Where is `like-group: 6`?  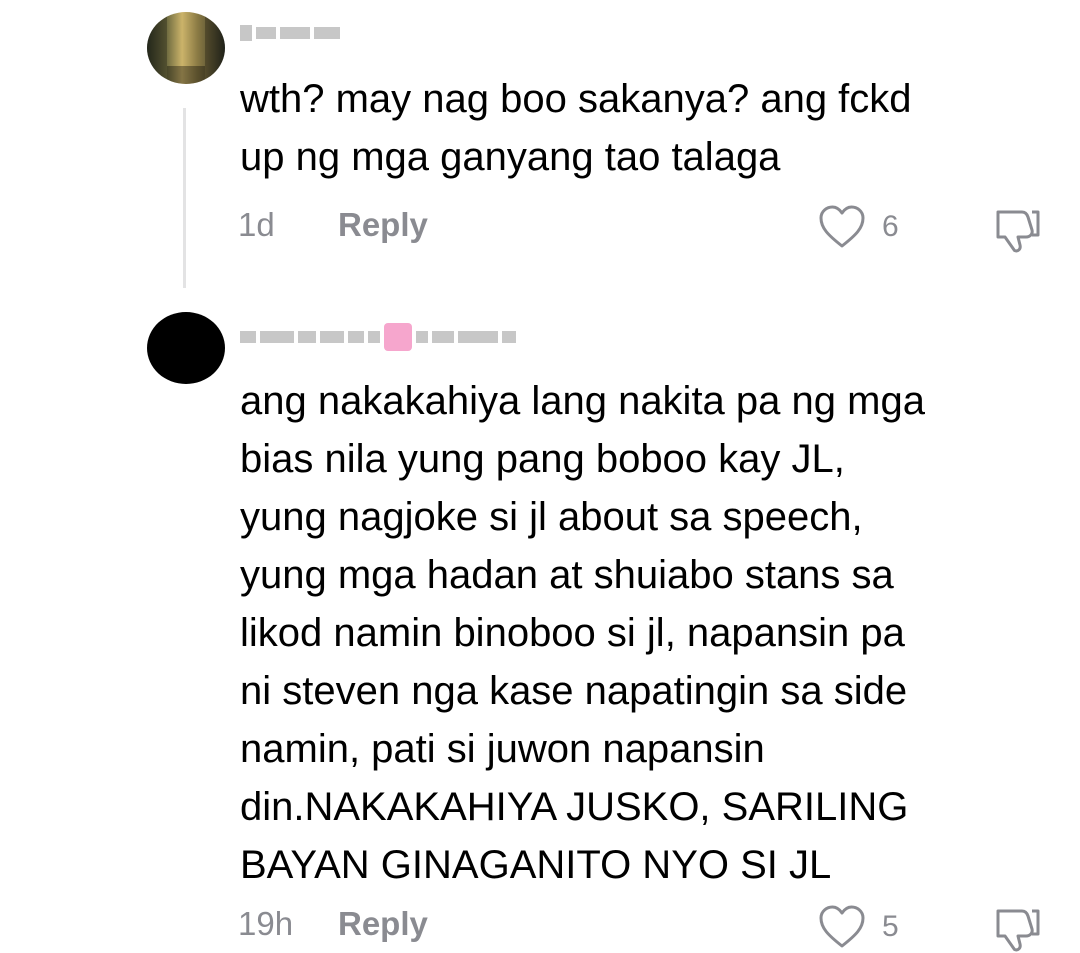 like-group: 6 is located at coordinates (858, 227).